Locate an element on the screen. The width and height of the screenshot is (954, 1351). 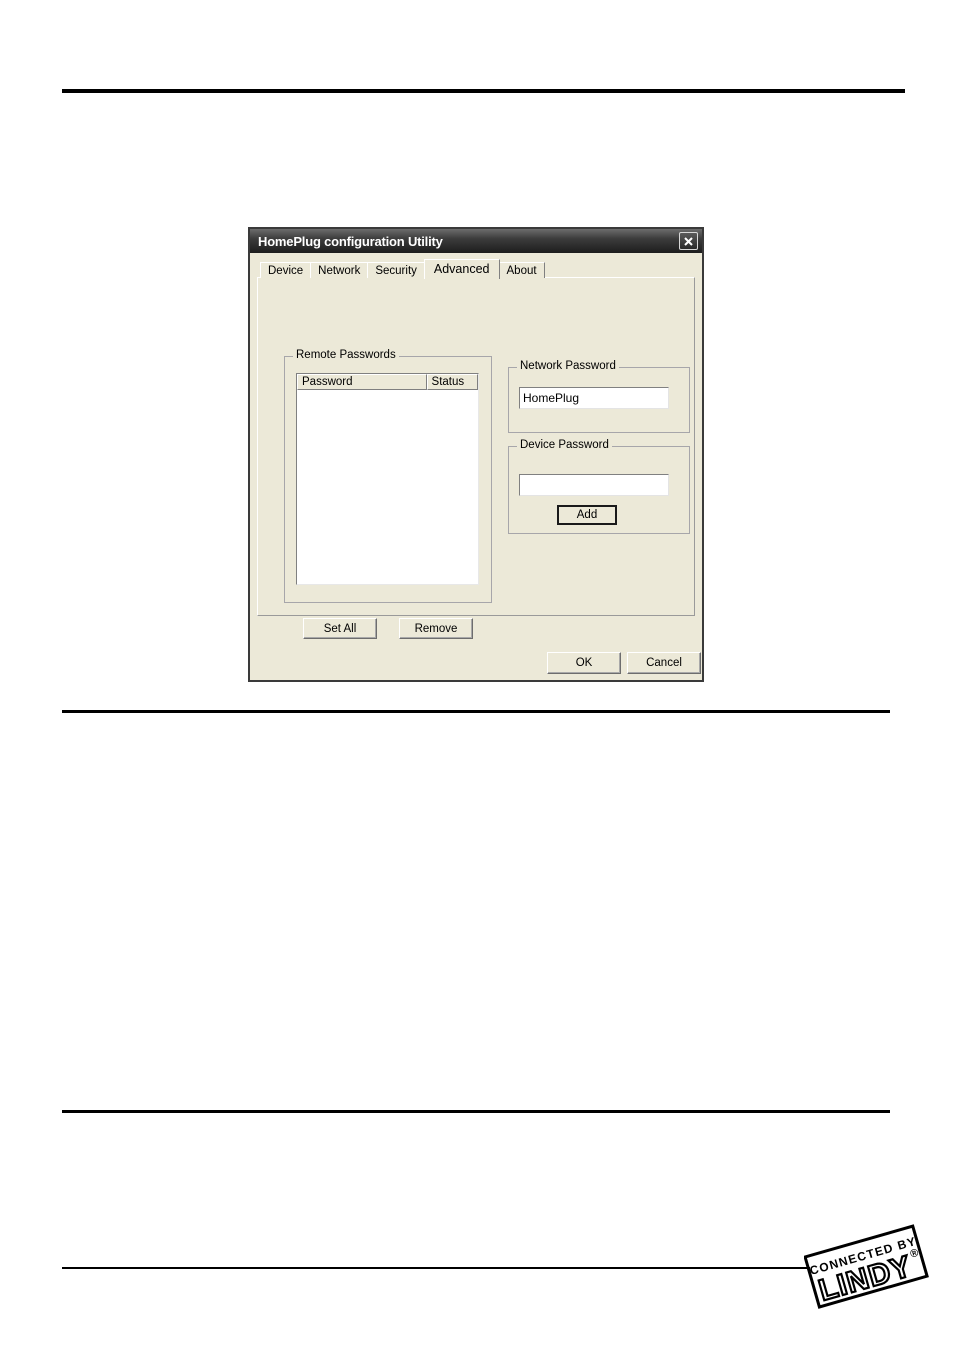
list-body-empty is located at coordinates (387, 487).